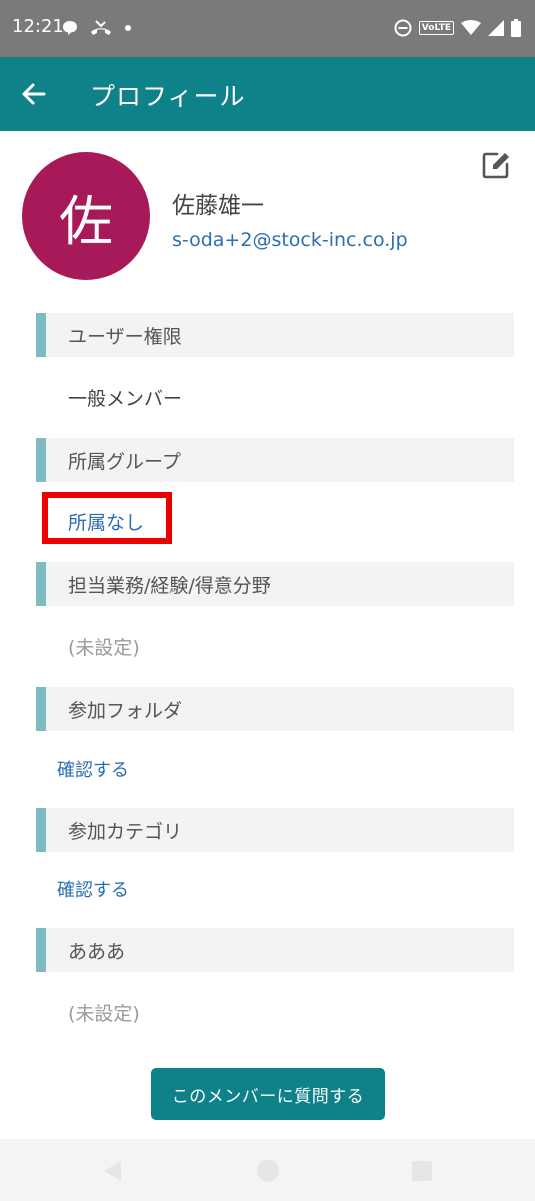 The height and width of the screenshot is (1201, 535). What do you see at coordinates (496, 165) in the screenshot?
I see `edit-icon` at bounding box center [496, 165].